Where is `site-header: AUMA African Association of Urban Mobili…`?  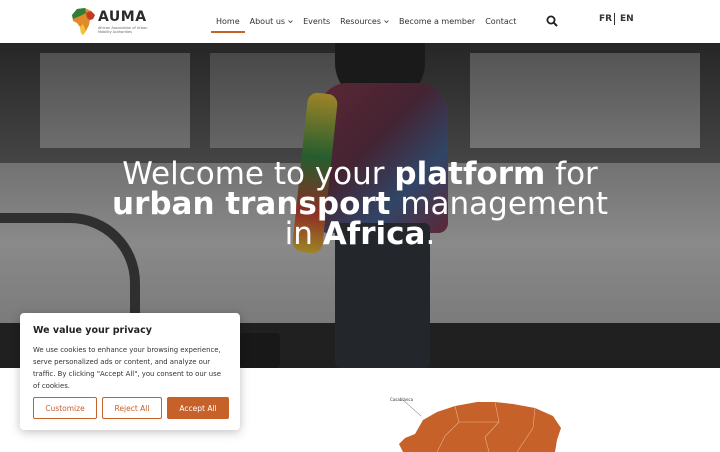 site-header: AUMA African Association of Urban Mobili… is located at coordinates (360, 21).